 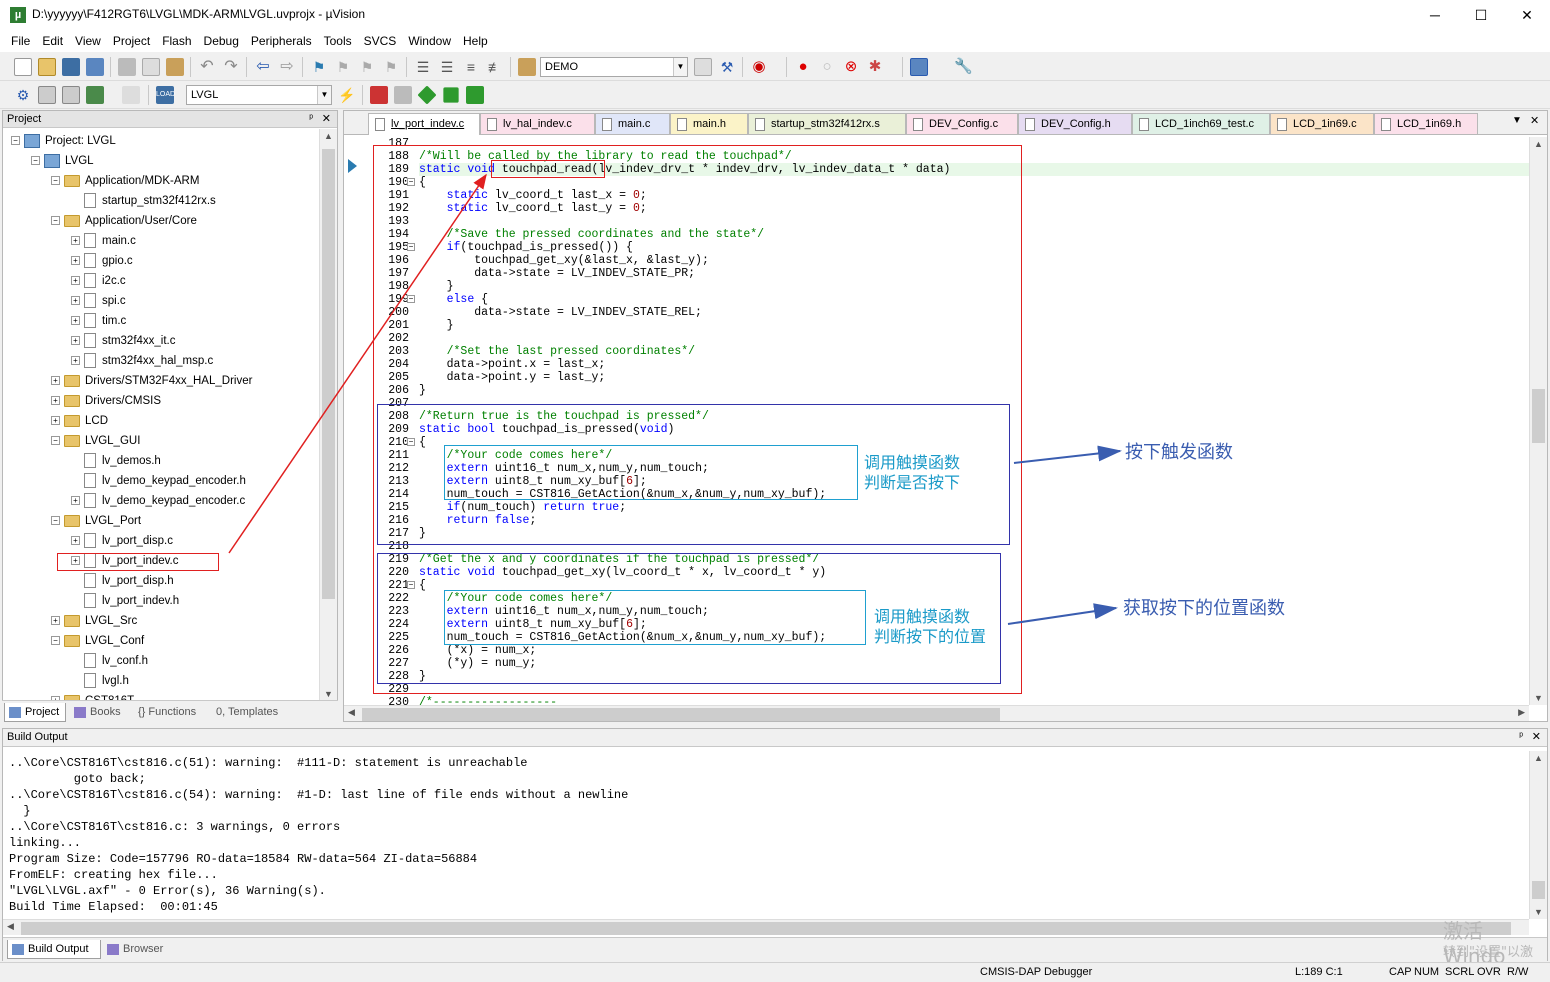 What do you see at coordinates (1319, 972) in the screenshot?
I see `status-cursor-position: L:189 C:1` at bounding box center [1319, 972].